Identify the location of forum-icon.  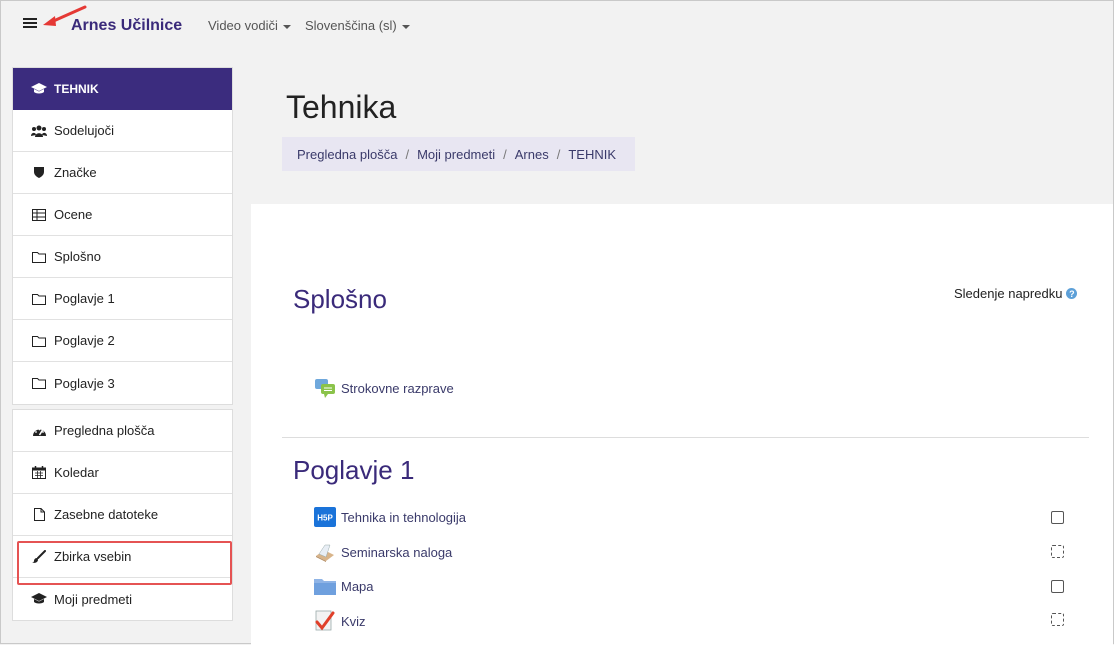
(325, 388).